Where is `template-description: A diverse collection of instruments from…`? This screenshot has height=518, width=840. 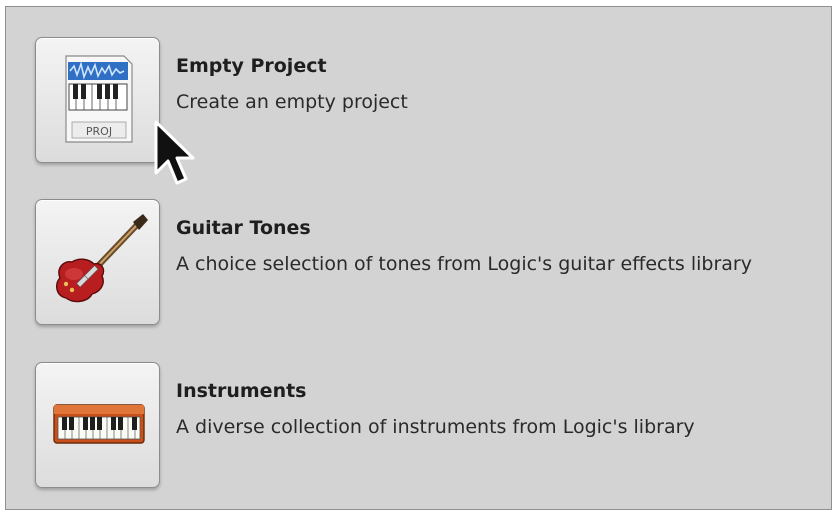
template-description: A diverse collection of instruments from… is located at coordinates (435, 427).